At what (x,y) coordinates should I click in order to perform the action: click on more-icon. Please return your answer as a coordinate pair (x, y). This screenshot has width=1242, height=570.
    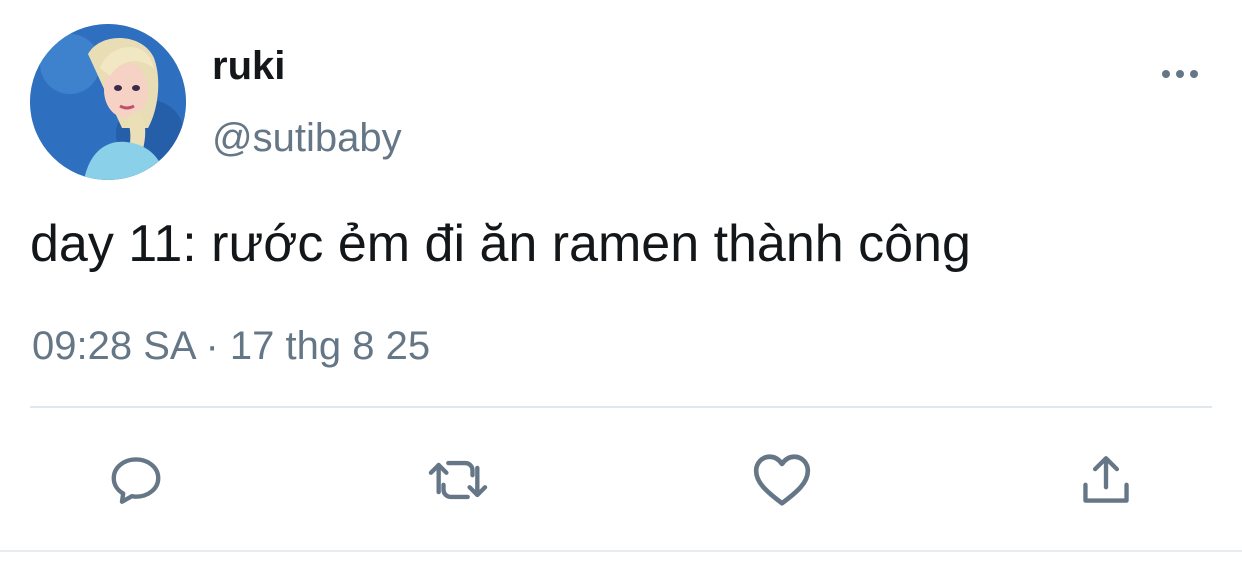
    Looking at the image, I should click on (1180, 74).